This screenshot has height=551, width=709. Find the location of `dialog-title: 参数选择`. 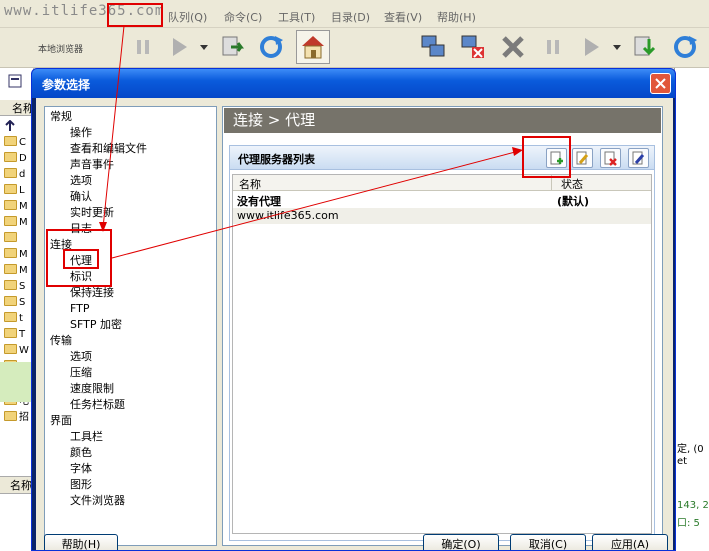

dialog-title: 参数选择 is located at coordinates (66, 85).